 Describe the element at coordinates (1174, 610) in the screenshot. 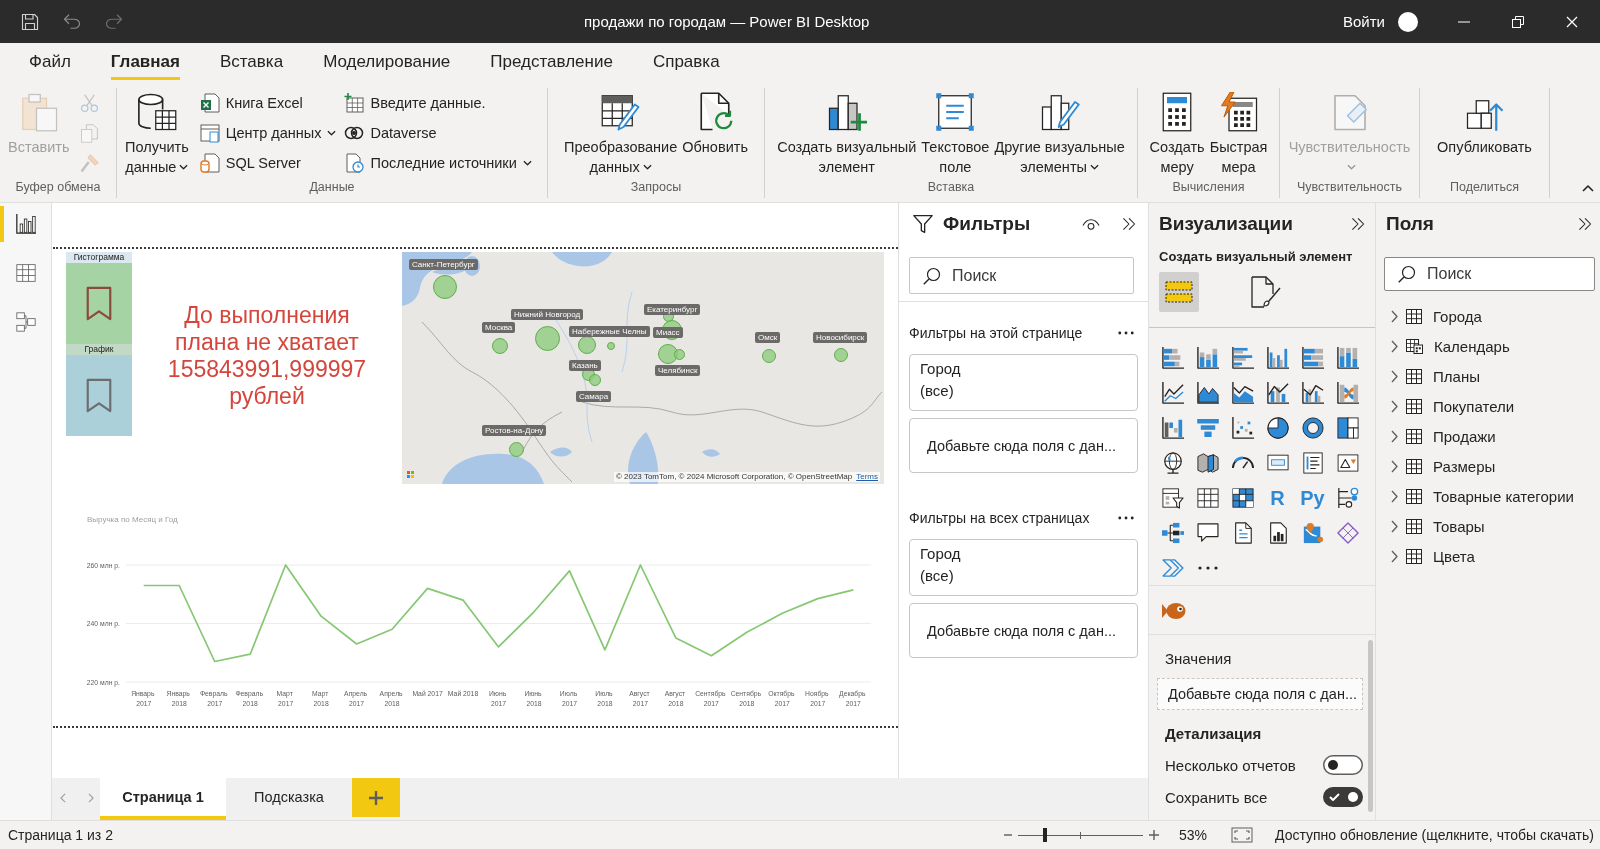

I see `fish-icon` at that location.